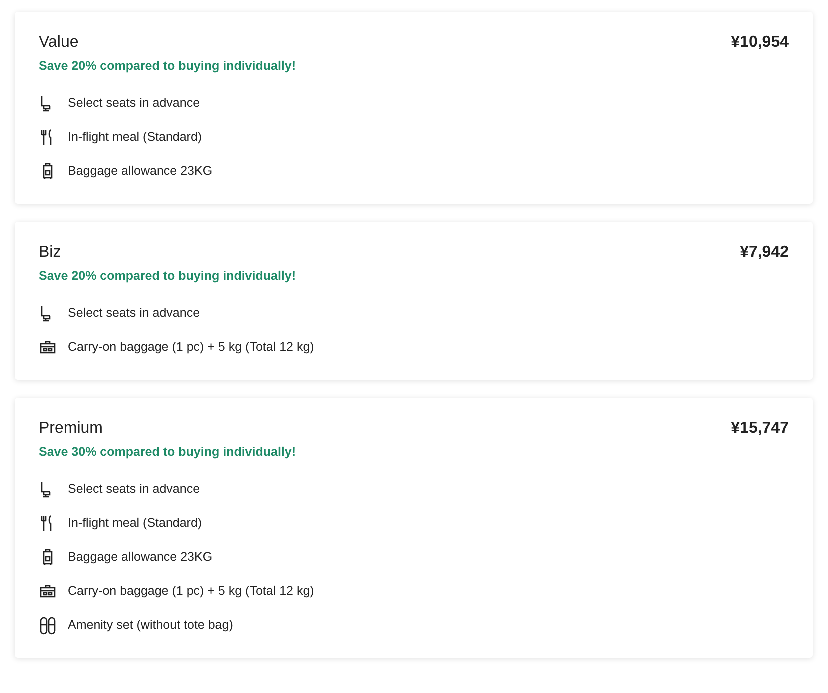 The height and width of the screenshot is (693, 828). Describe the element at coordinates (168, 452) in the screenshot. I see `saving-note: Save 30% compared to buying individually!` at that location.